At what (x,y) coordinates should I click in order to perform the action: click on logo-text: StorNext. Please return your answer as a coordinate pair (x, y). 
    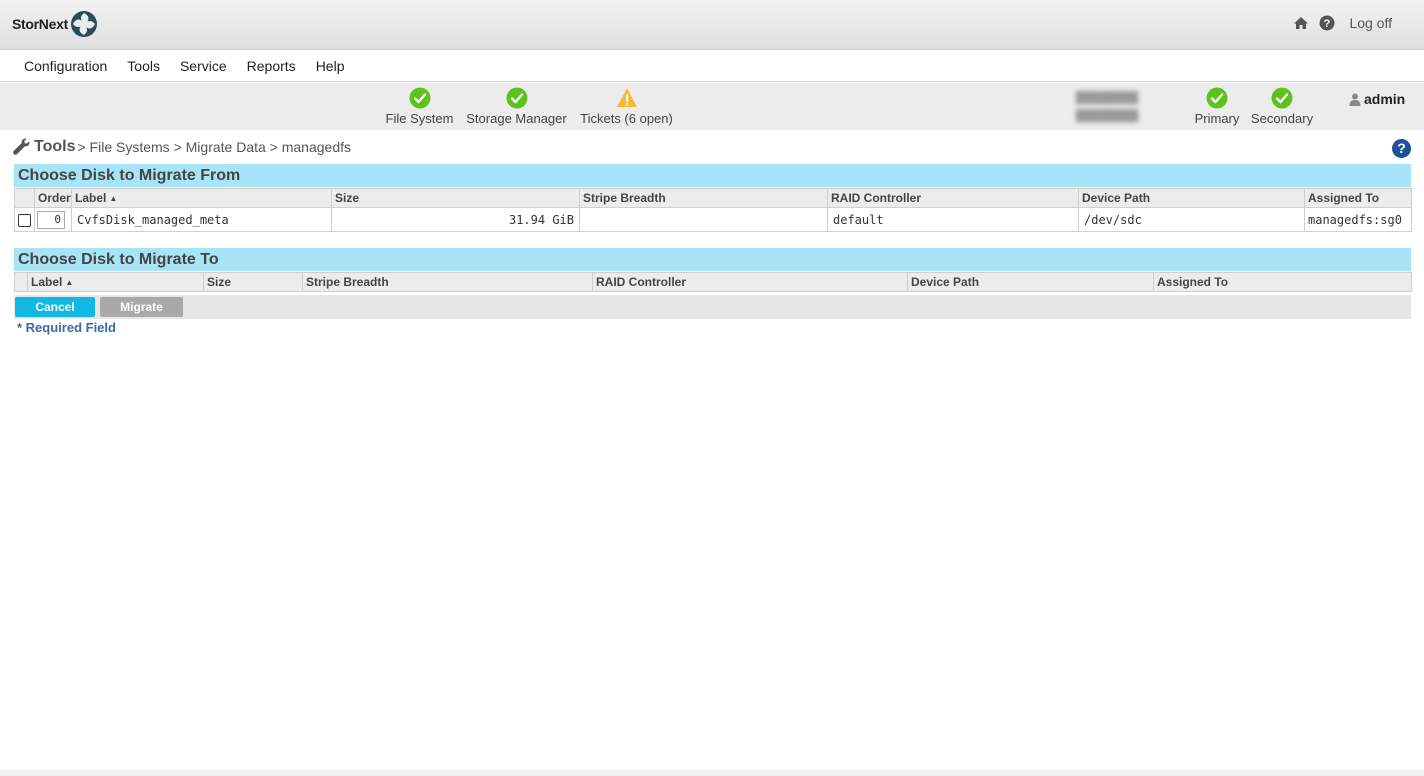
    Looking at the image, I should click on (40, 24).